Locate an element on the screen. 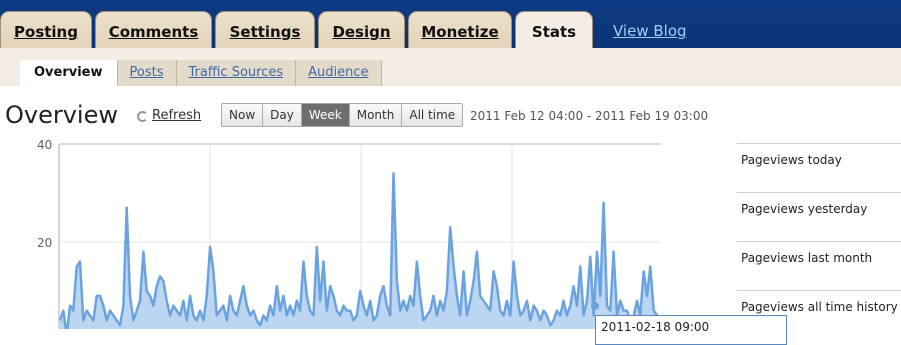 The height and width of the screenshot is (345, 901). date-range-label: 2011 Feb 12 04:00 - 2011 Feb 19 03:00 is located at coordinates (589, 116).